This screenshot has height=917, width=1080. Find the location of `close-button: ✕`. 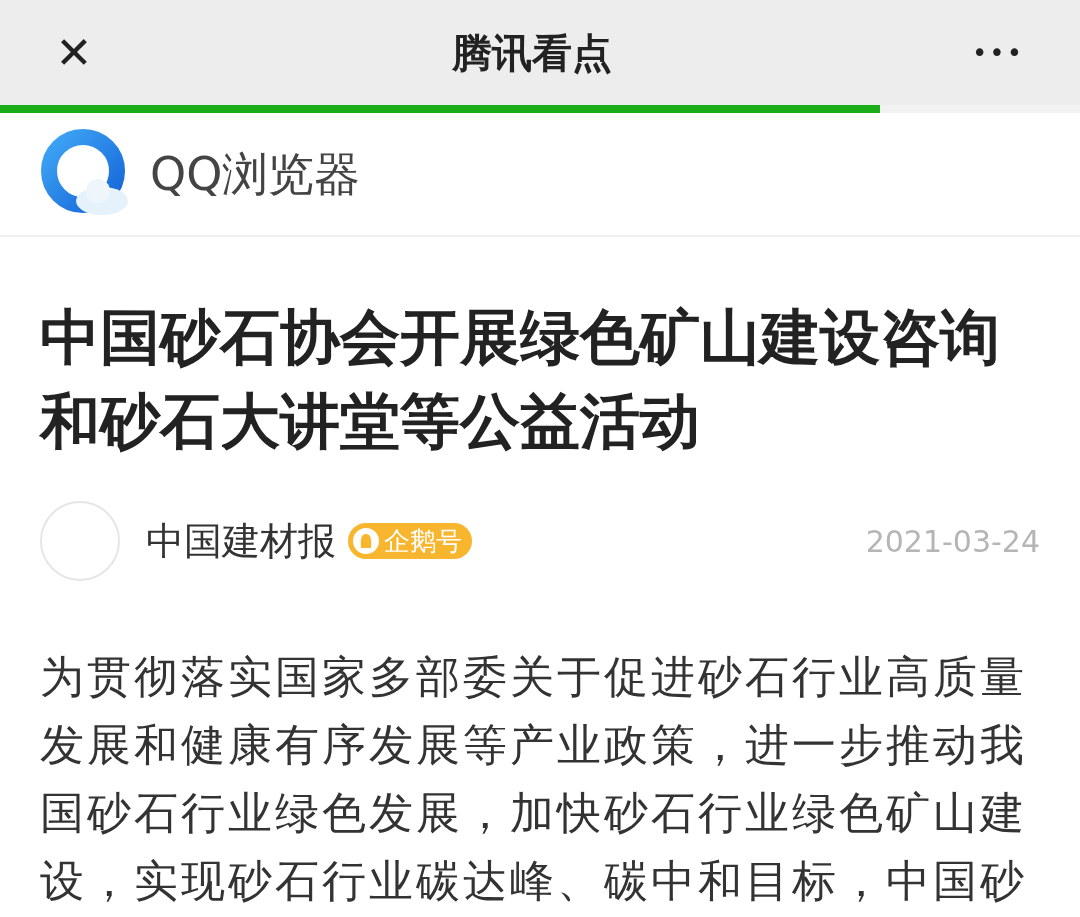

close-button: ✕ is located at coordinates (74, 52).